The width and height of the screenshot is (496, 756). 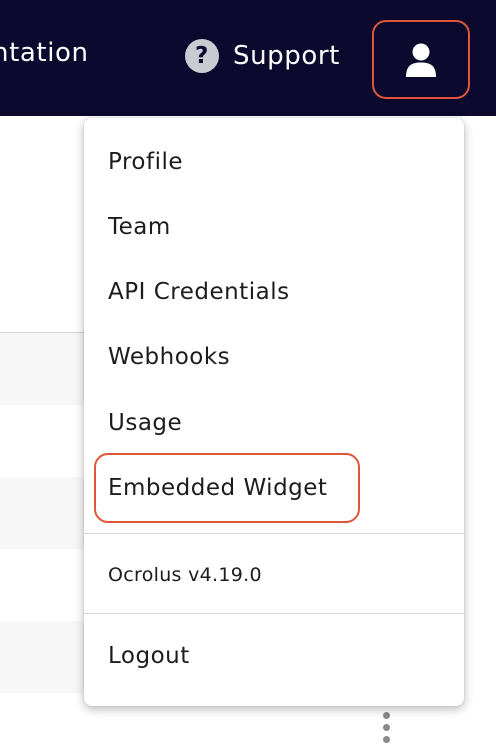 What do you see at coordinates (44, 53) in the screenshot?
I see `nav-link-documentation: ntation` at bounding box center [44, 53].